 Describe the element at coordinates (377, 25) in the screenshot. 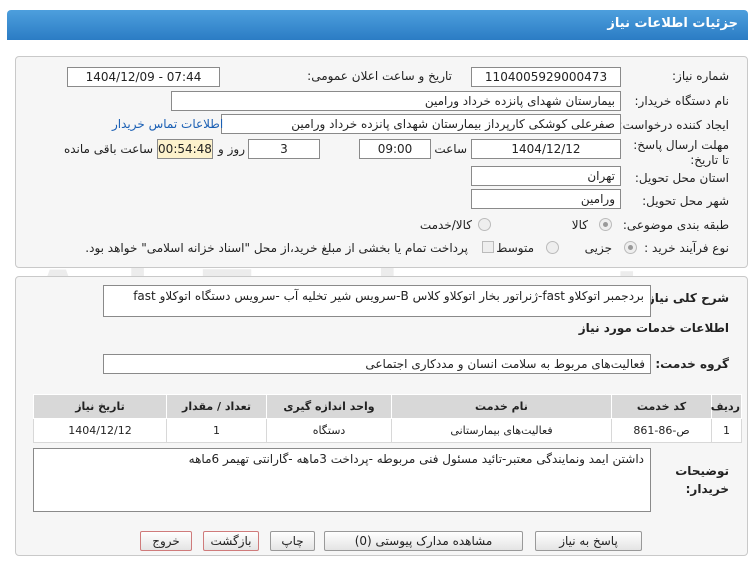

I see `page-title: جزئیات اطلاعات نیاز` at that location.